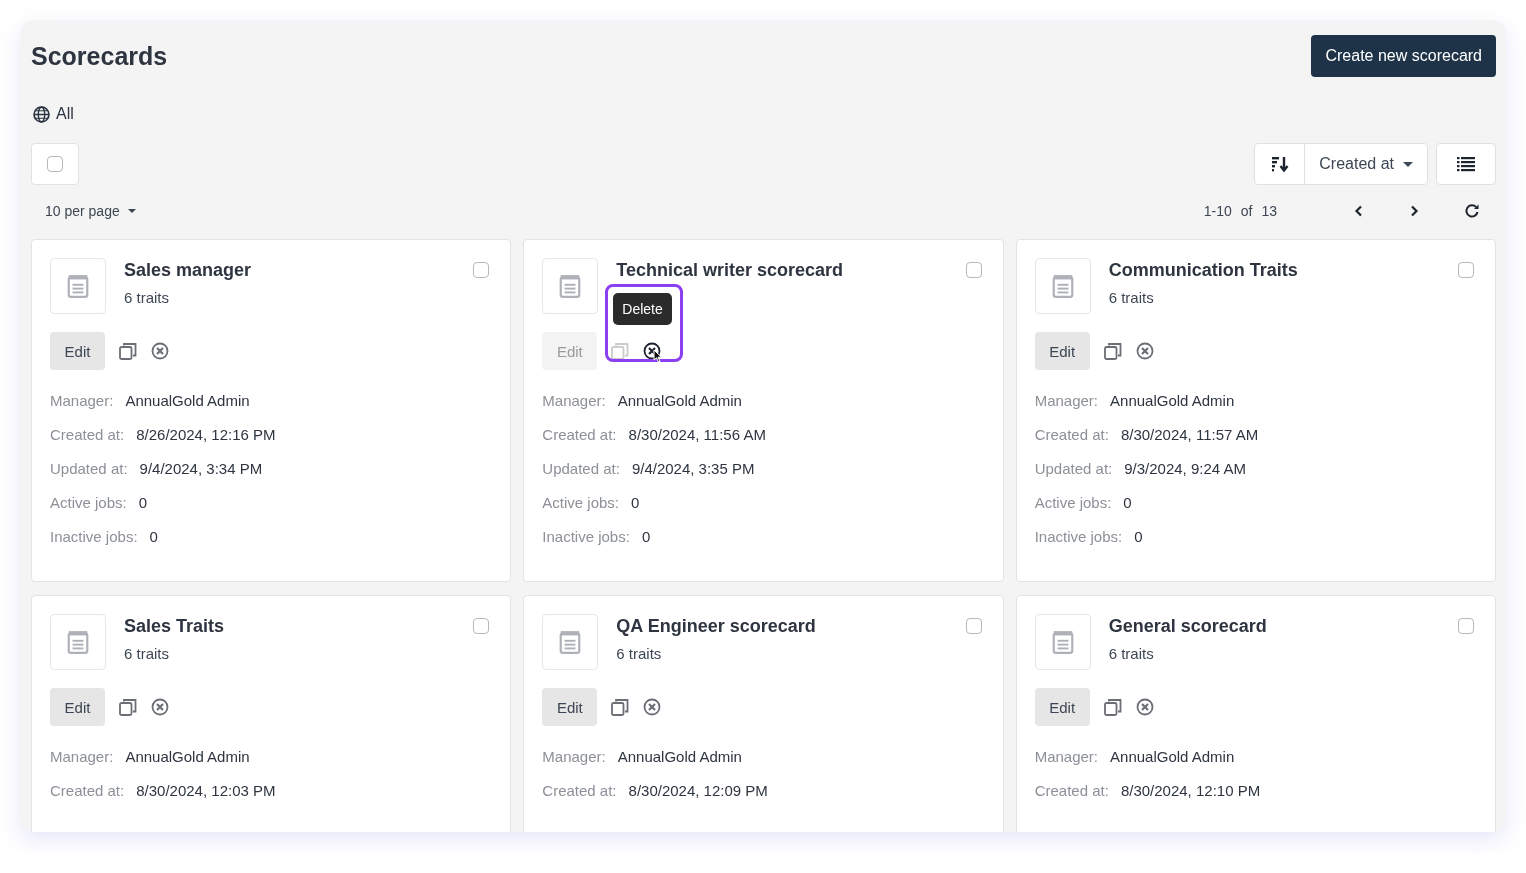 The image size is (1526, 873). What do you see at coordinates (698, 790) in the screenshot?
I see `field-value: 8/30/2024, 12:09 PM` at bounding box center [698, 790].